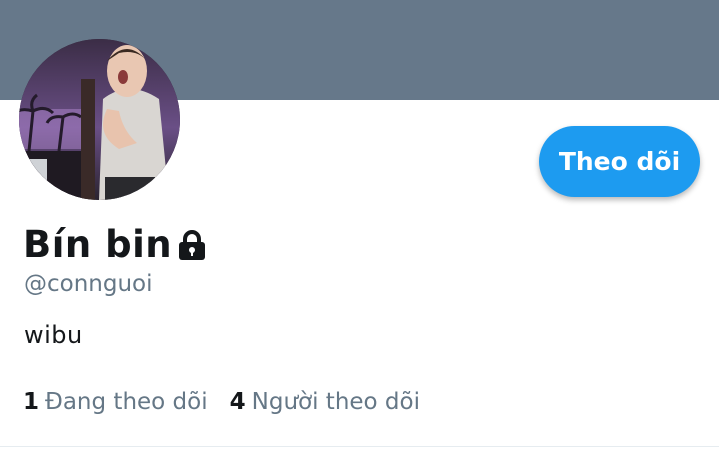 The height and width of the screenshot is (451, 719). I want to click on avatar-photo, so click(99, 119).